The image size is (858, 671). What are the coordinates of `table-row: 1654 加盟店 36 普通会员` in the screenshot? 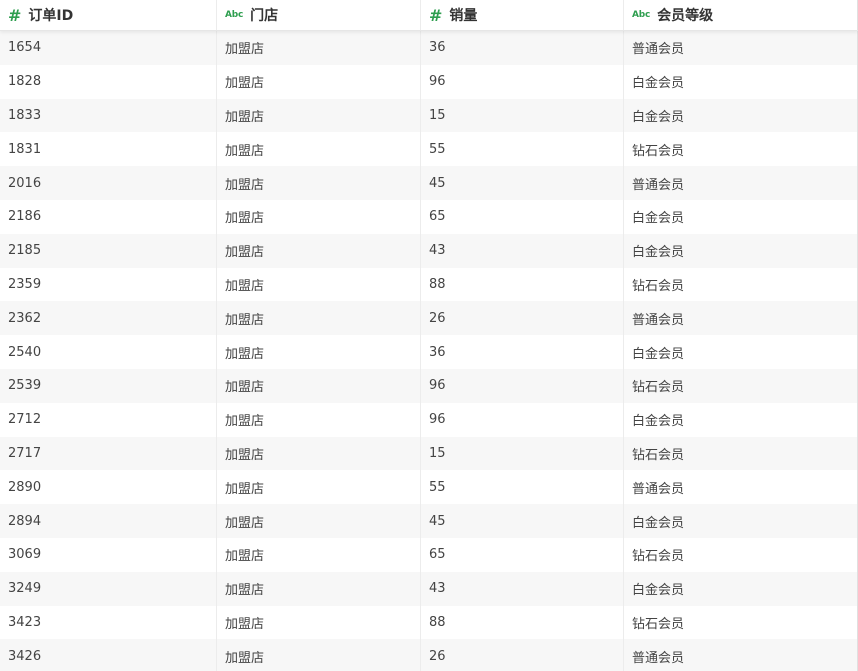 It's located at (429, 48).